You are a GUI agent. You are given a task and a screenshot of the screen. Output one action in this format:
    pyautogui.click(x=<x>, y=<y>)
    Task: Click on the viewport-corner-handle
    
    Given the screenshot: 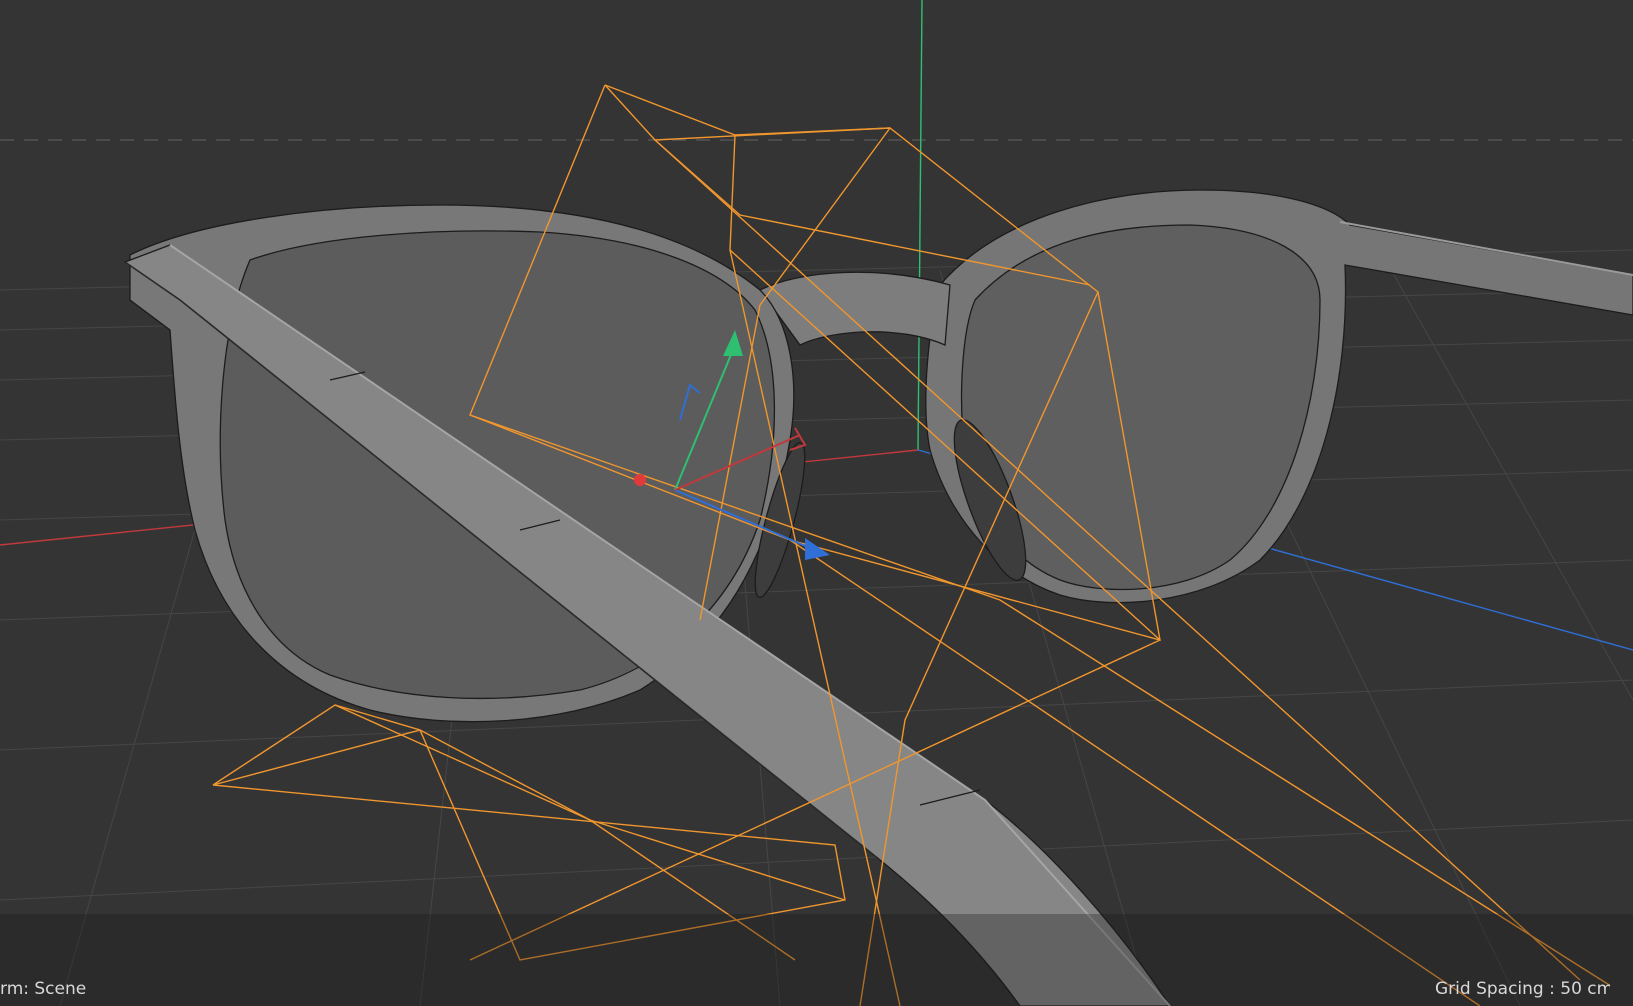 What is the action you would take?
    pyautogui.click(x=1621, y=992)
    